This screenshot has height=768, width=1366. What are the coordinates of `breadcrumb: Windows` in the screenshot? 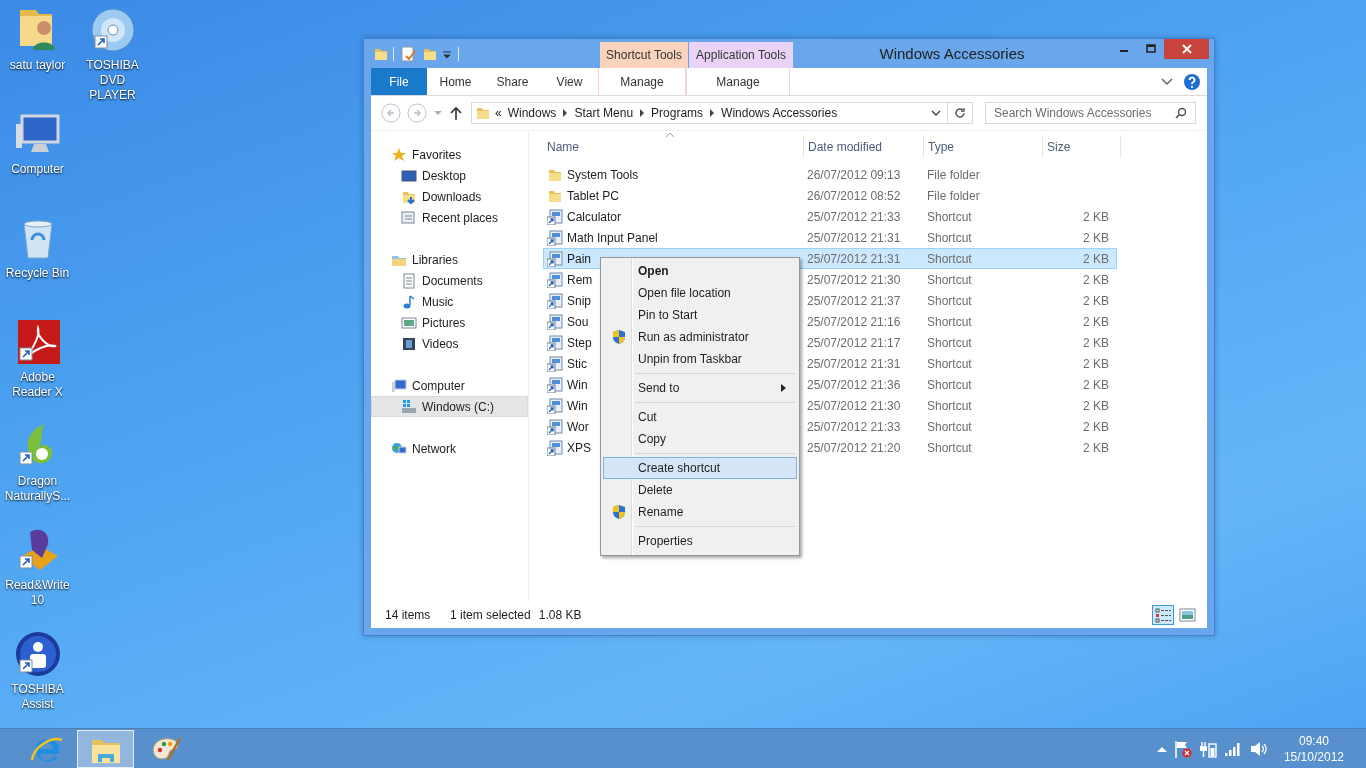 It's located at (532, 113).